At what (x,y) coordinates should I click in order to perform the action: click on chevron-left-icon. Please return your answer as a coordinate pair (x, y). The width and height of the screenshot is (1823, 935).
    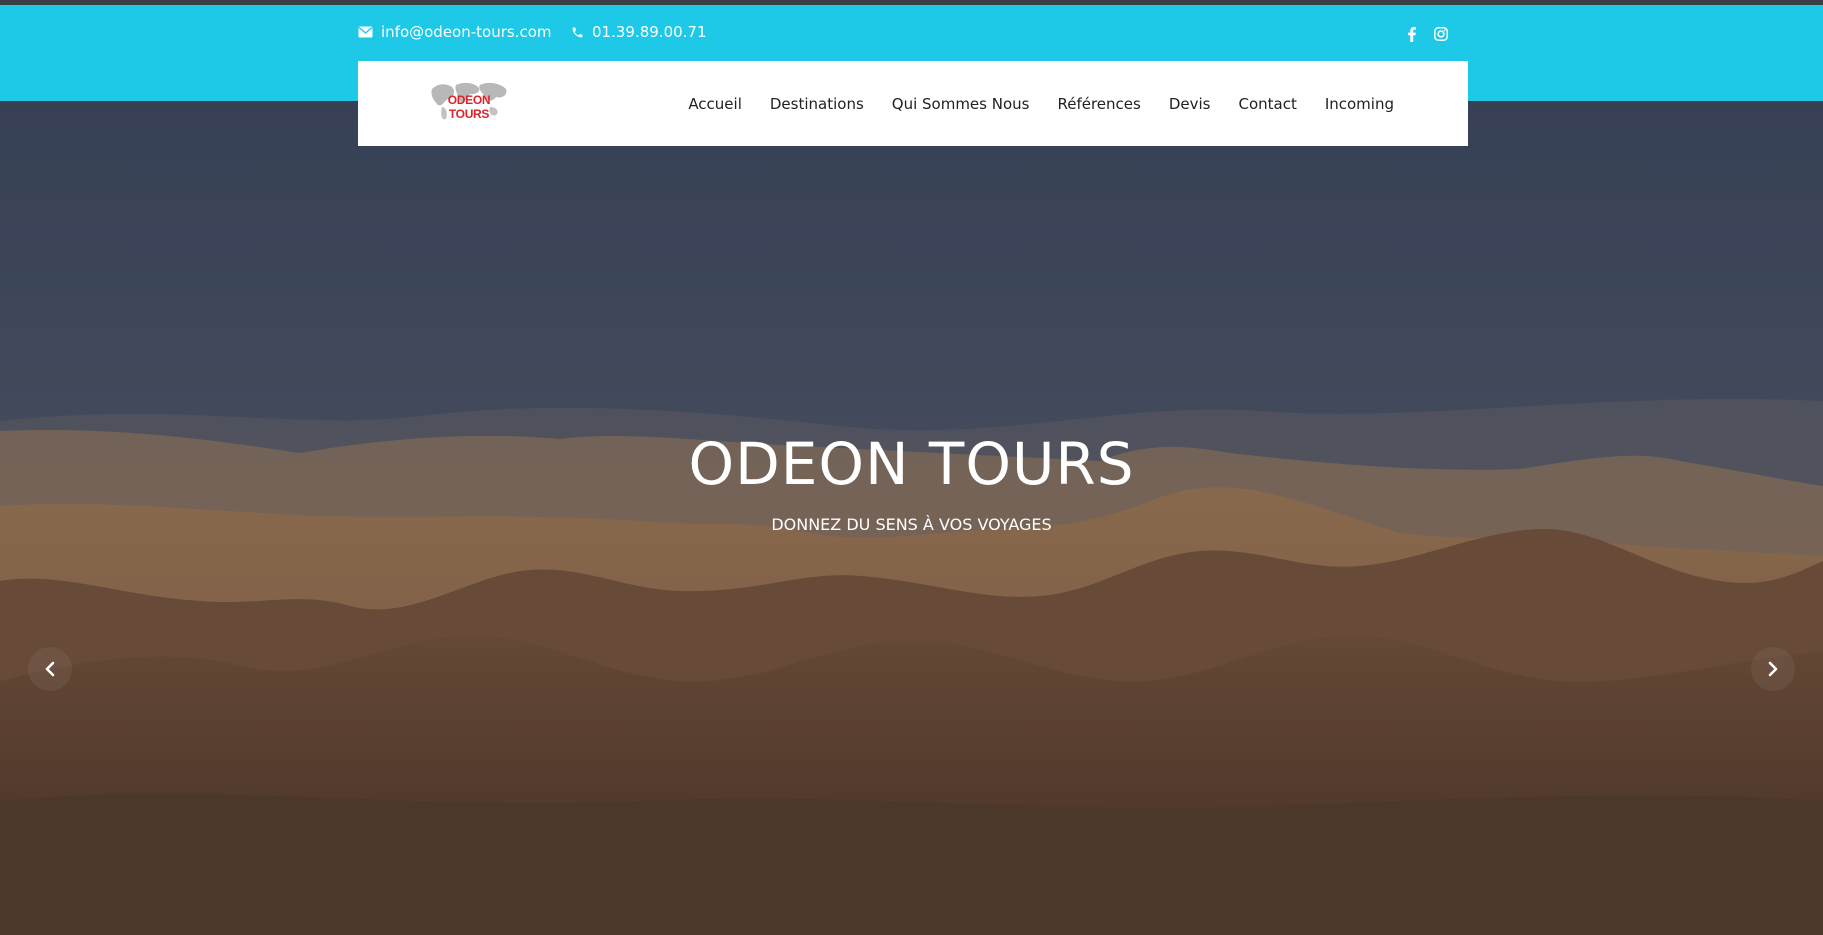
    Looking at the image, I should click on (50, 669).